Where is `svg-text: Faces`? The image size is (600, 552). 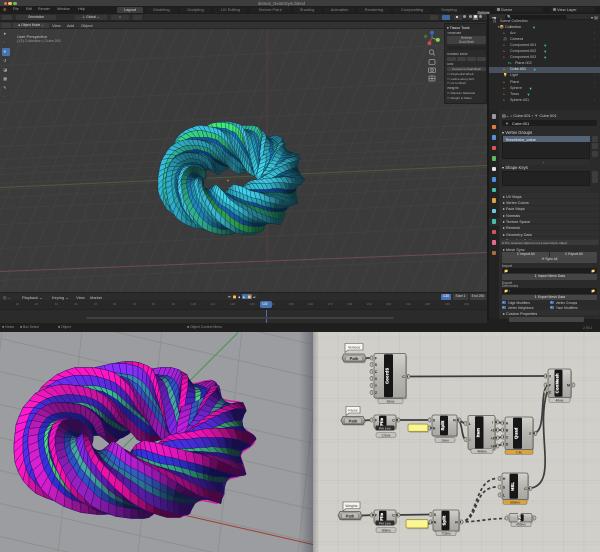 svg-text: Faces is located at coordinates (353, 410).